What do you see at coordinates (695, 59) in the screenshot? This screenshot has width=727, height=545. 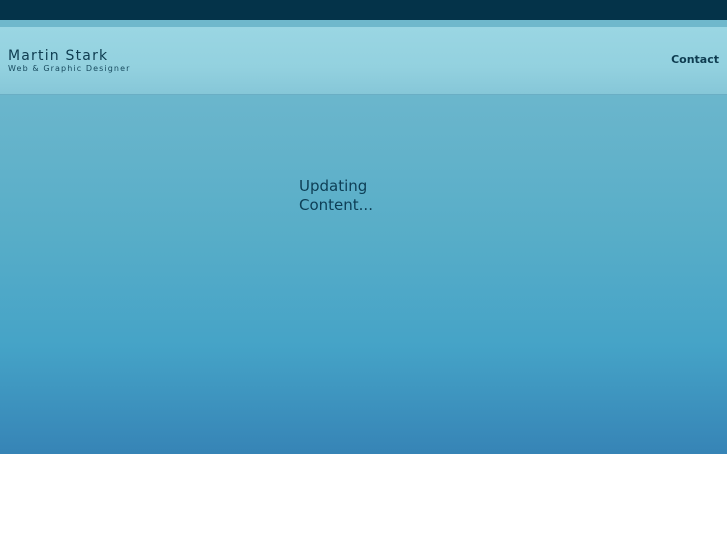 I see `nav-contact-link: Contact` at bounding box center [695, 59].